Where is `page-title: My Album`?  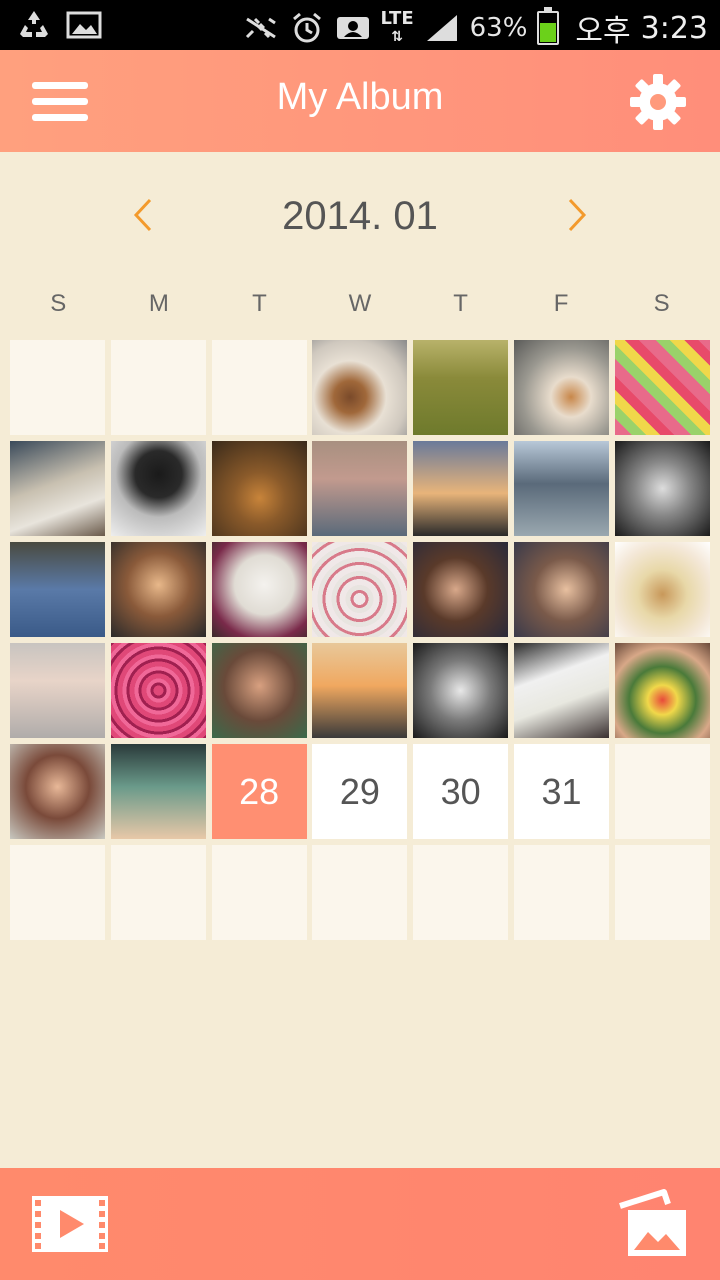
page-title: My Album is located at coordinates (360, 97).